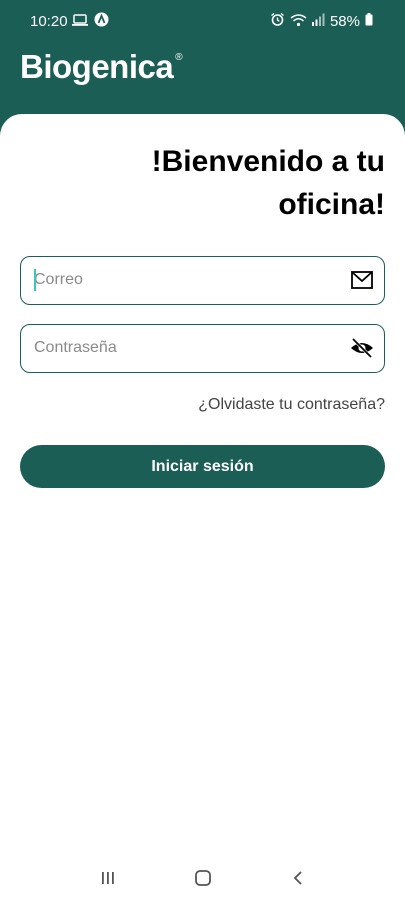  I want to click on home-icon, so click(203, 878).